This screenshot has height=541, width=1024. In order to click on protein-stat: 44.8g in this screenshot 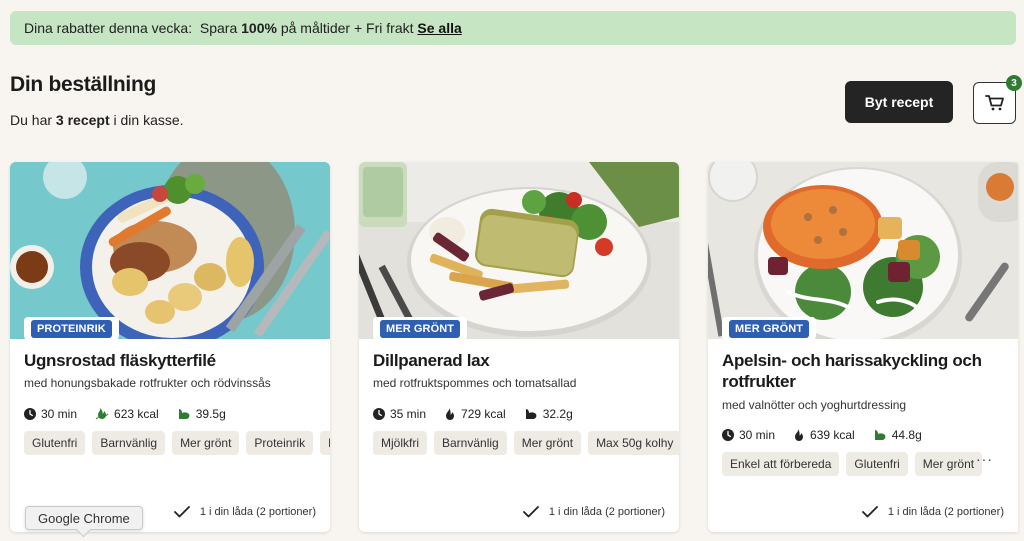, I will do `click(897, 435)`.